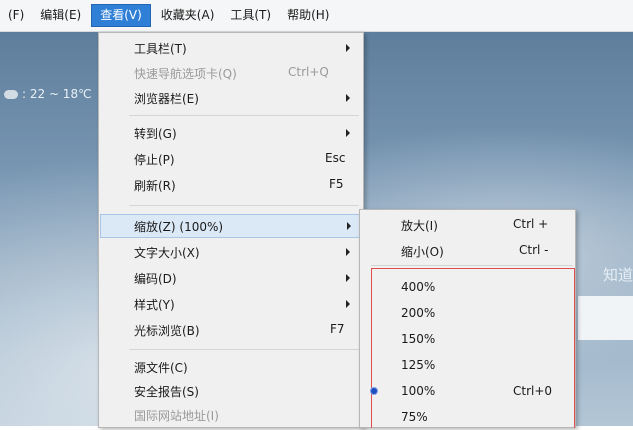 The height and width of the screenshot is (430, 633). Describe the element at coordinates (414, 417) in the screenshot. I see `menu-item-label: 75%` at that location.